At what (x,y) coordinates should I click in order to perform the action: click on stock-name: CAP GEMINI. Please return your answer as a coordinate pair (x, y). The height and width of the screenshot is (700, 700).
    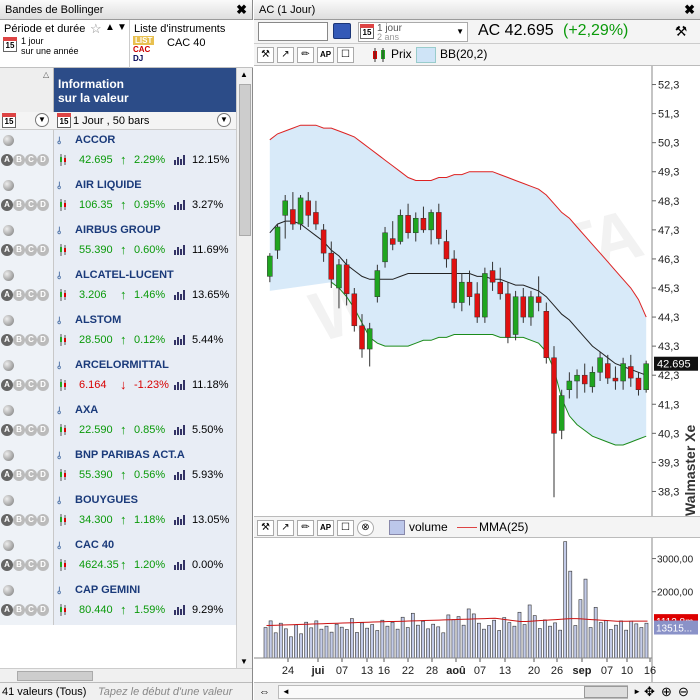
    Looking at the image, I should click on (107, 590).